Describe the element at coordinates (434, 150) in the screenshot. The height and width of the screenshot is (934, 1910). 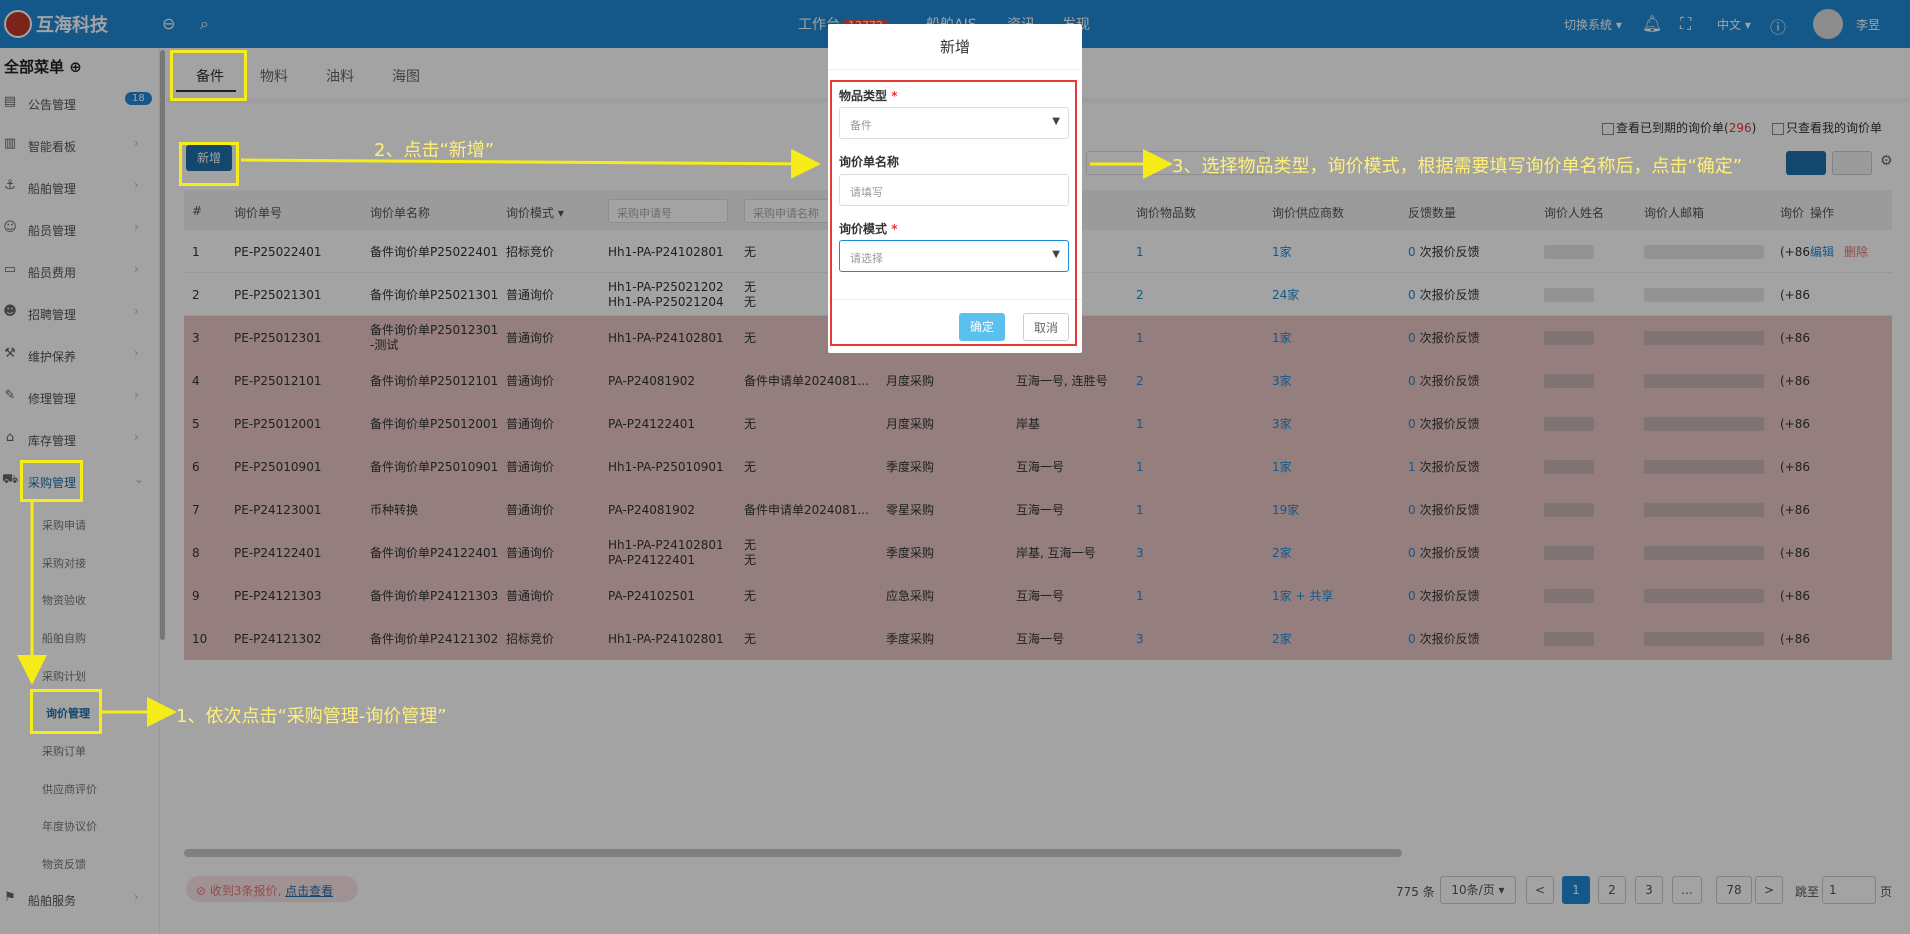
I see `annotation-step2: 2、点击“新增”` at that location.